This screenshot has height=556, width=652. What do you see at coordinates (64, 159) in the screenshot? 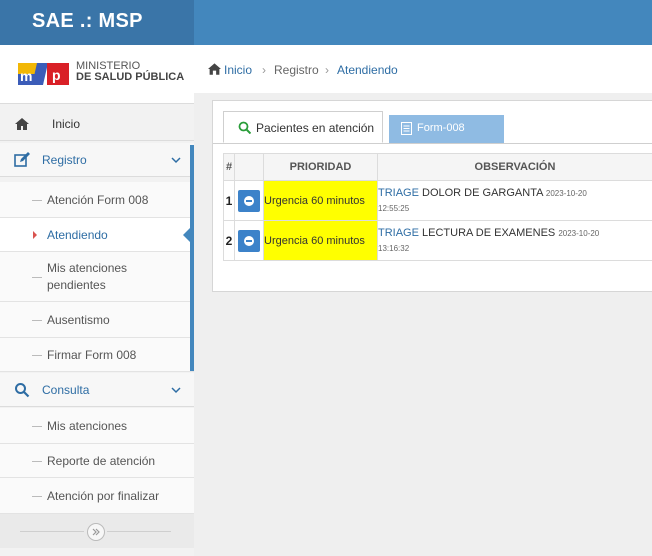
I see `sidebar-section-label: Registro` at bounding box center [64, 159].